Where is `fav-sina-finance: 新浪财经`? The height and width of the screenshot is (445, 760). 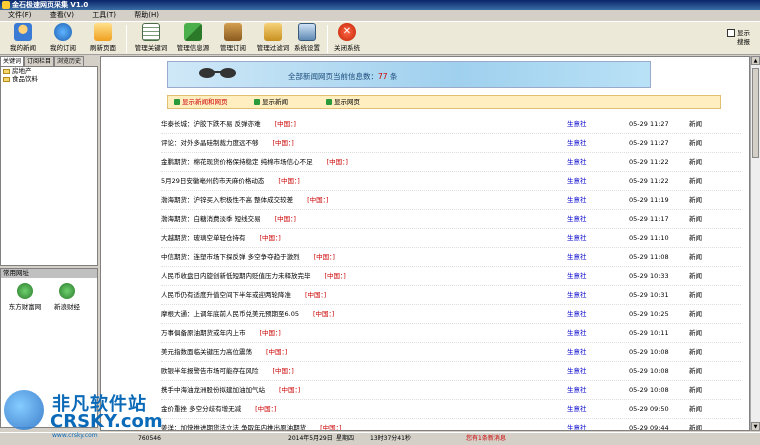 fav-sina-finance: 新浪财经 is located at coordinates (67, 297).